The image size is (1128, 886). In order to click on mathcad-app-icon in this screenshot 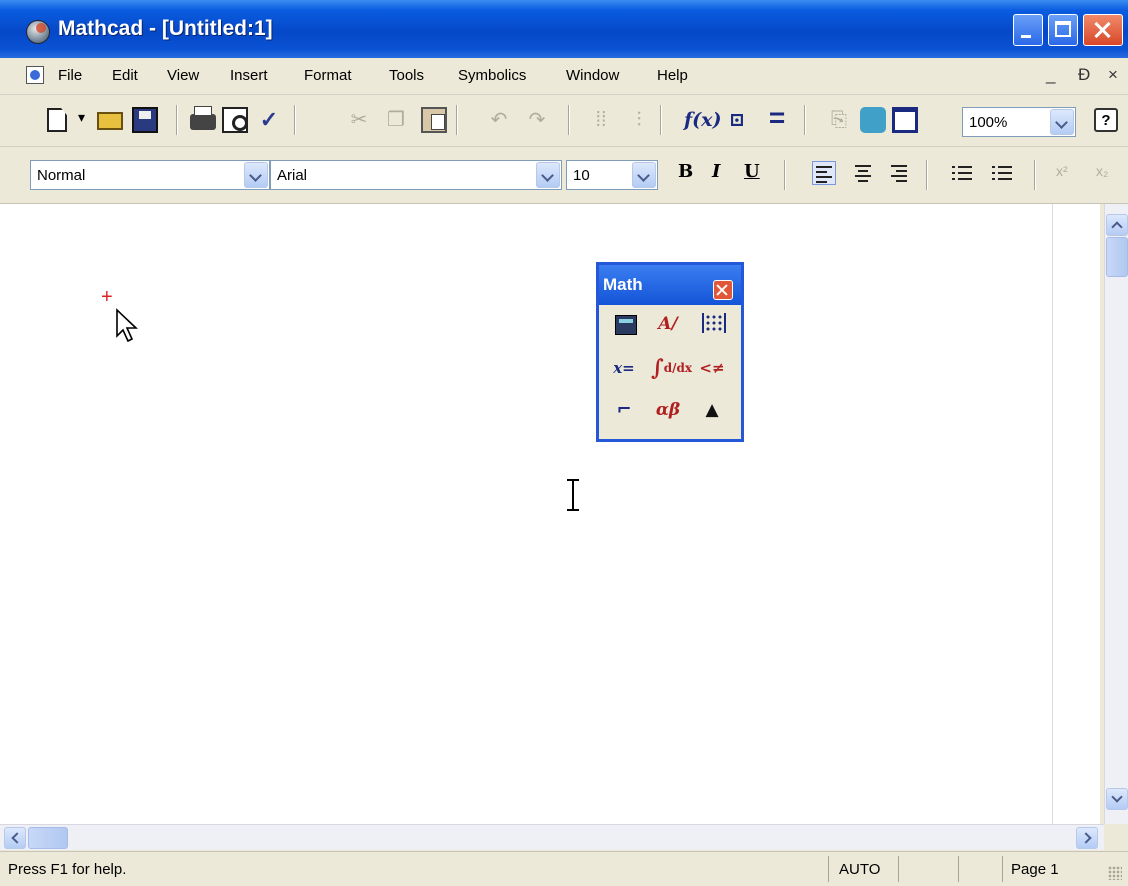, I will do `click(38, 32)`.